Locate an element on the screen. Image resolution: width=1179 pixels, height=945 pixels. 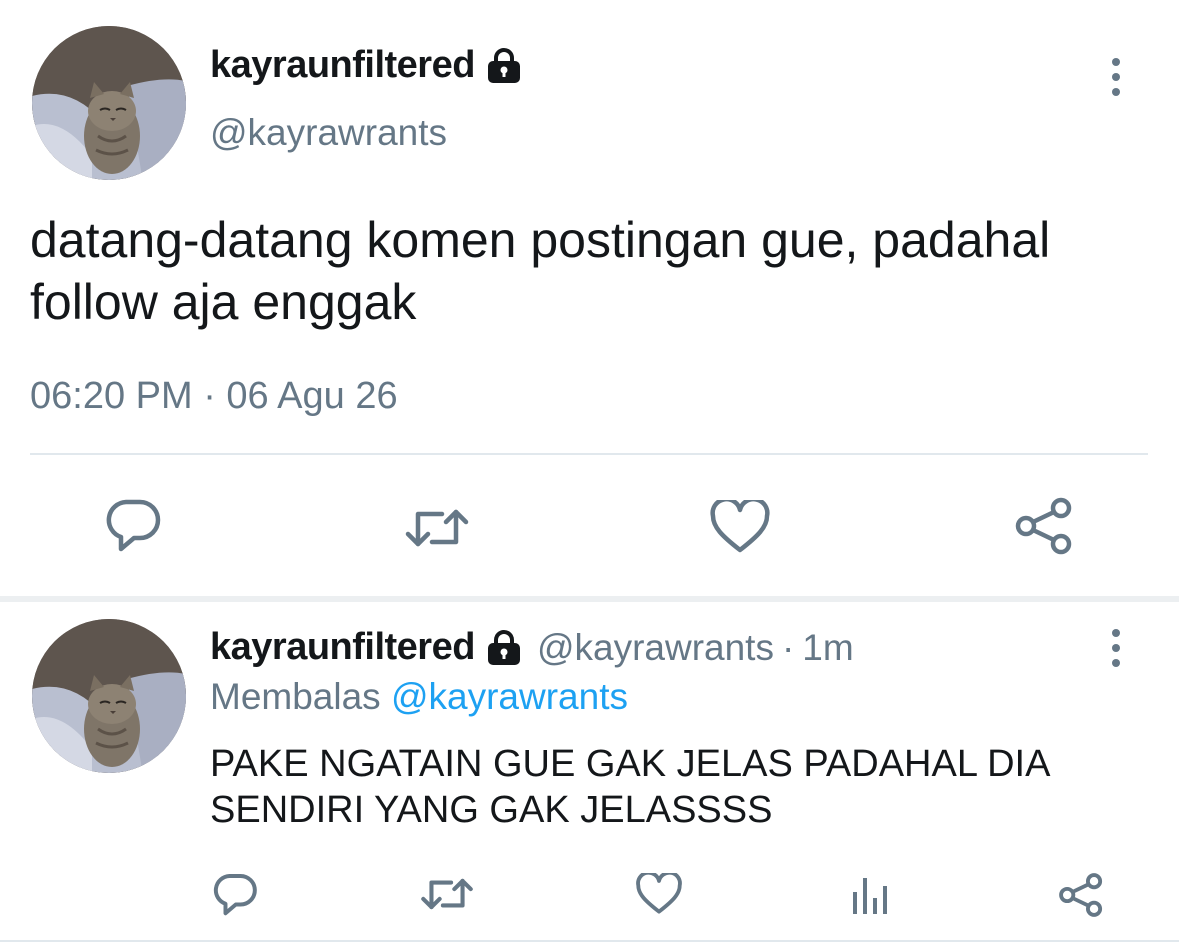
replying-to: Membalas @kayrawrants is located at coordinates (419, 697).